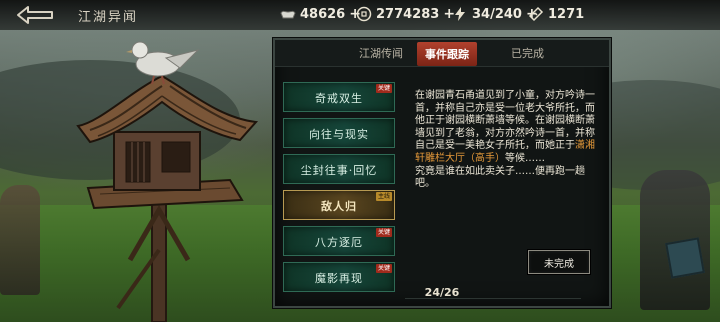 The width and height of the screenshot is (720, 322). I want to click on coin-amount: 2774283, so click(408, 14).